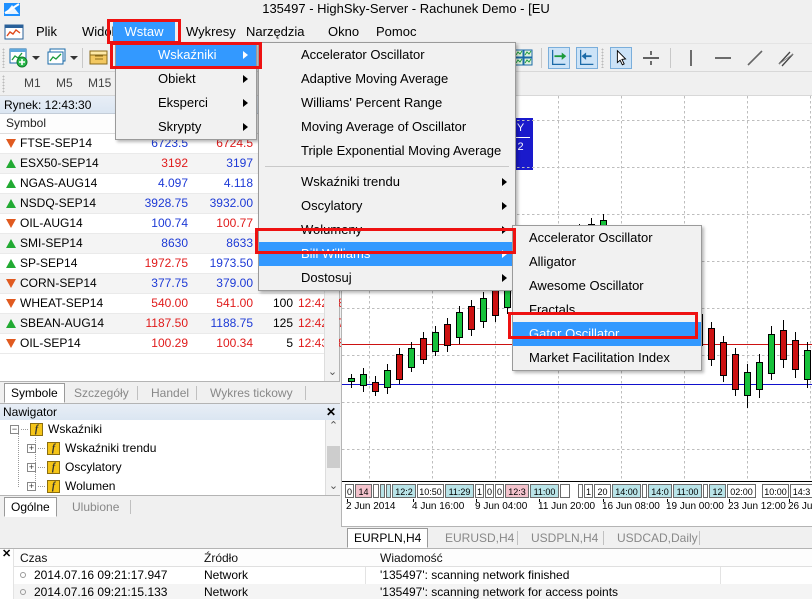  What do you see at coordinates (333, 487) in the screenshot?
I see `scroll-down-icon-2: ⌄` at bounding box center [333, 487].